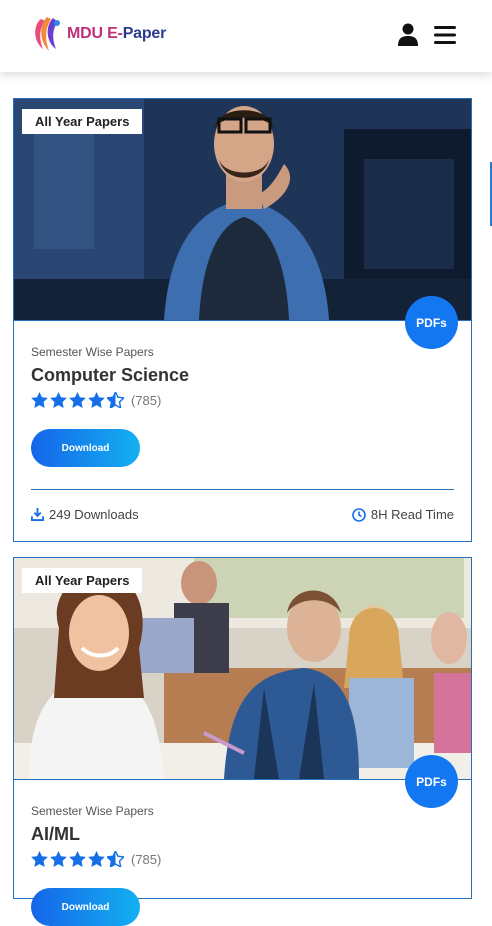  I want to click on site-logo: MDU E-Paper, so click(98, 34).